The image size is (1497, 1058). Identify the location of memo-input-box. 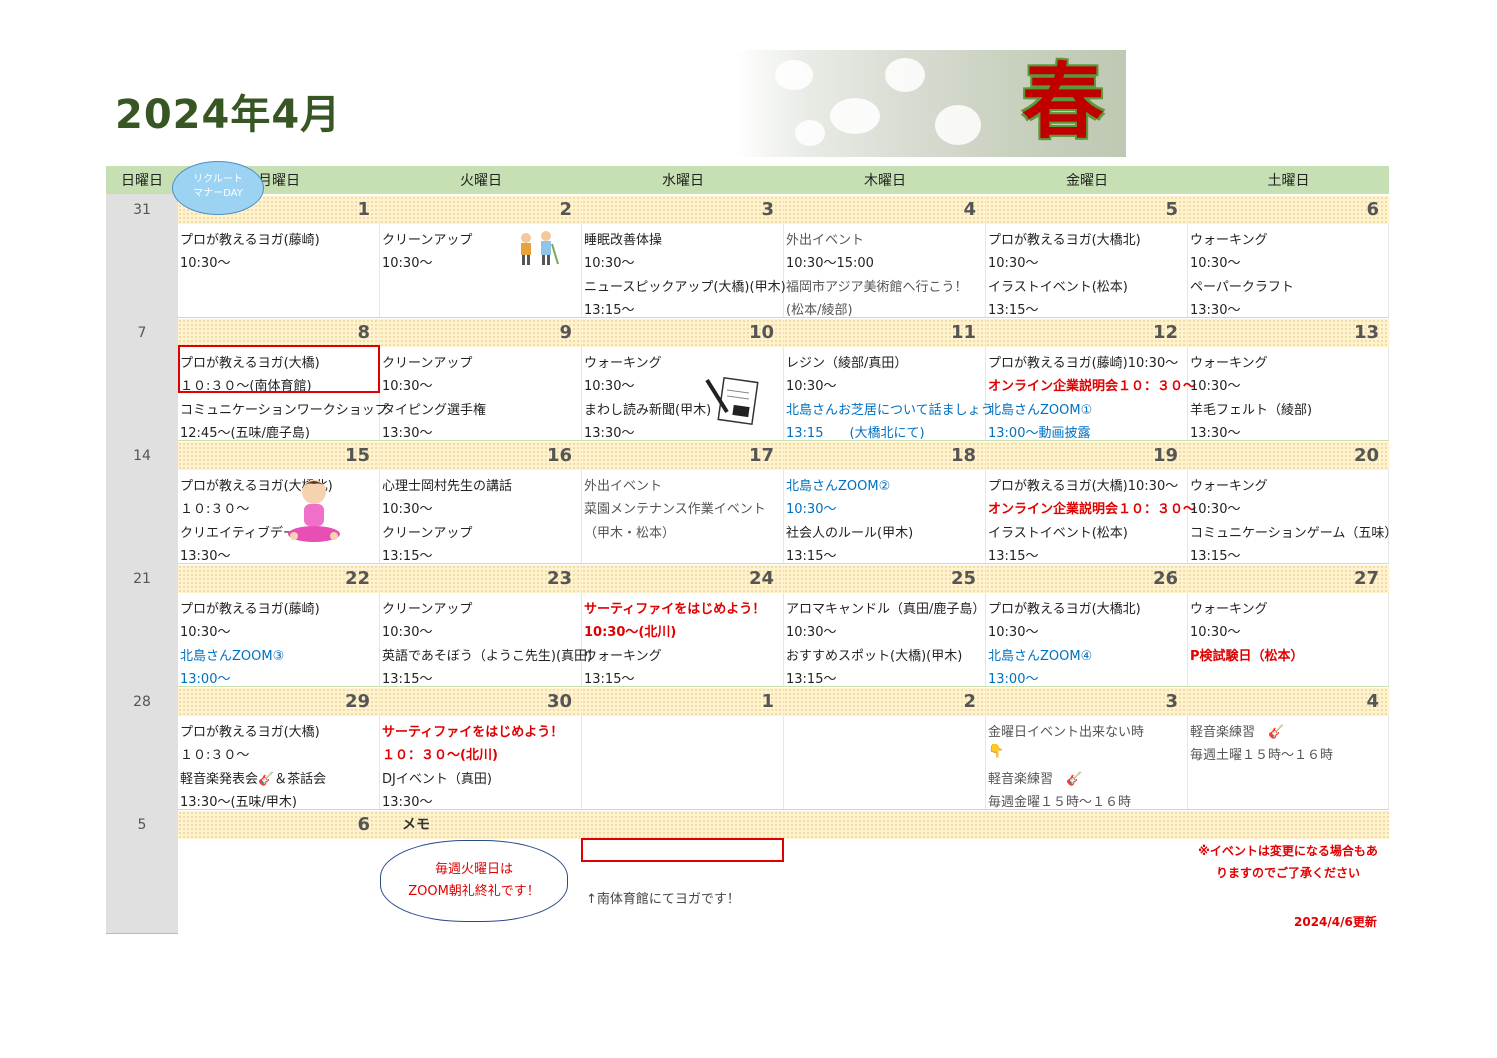
(682, 850).